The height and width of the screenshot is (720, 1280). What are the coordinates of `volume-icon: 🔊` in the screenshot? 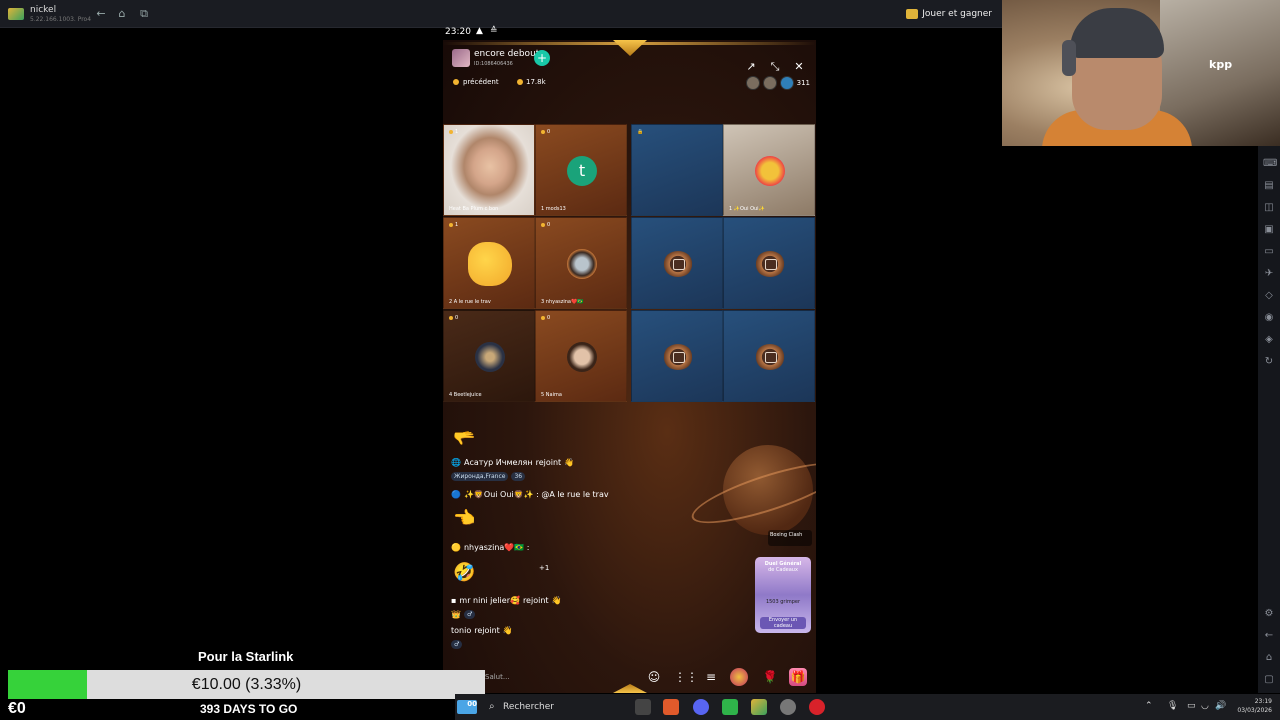 It's located at (1220, 706).